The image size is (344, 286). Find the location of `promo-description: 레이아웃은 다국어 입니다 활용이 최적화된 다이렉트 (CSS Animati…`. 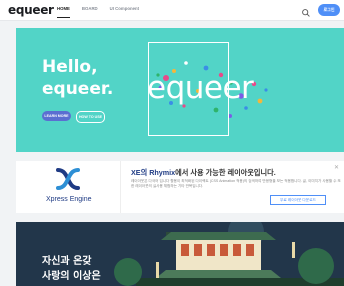

promo-description: 레이아웃은 다국어 입니다 활용이 최적화된 다이렉트 (CSS Animati… is located at coordinates (236, 183).